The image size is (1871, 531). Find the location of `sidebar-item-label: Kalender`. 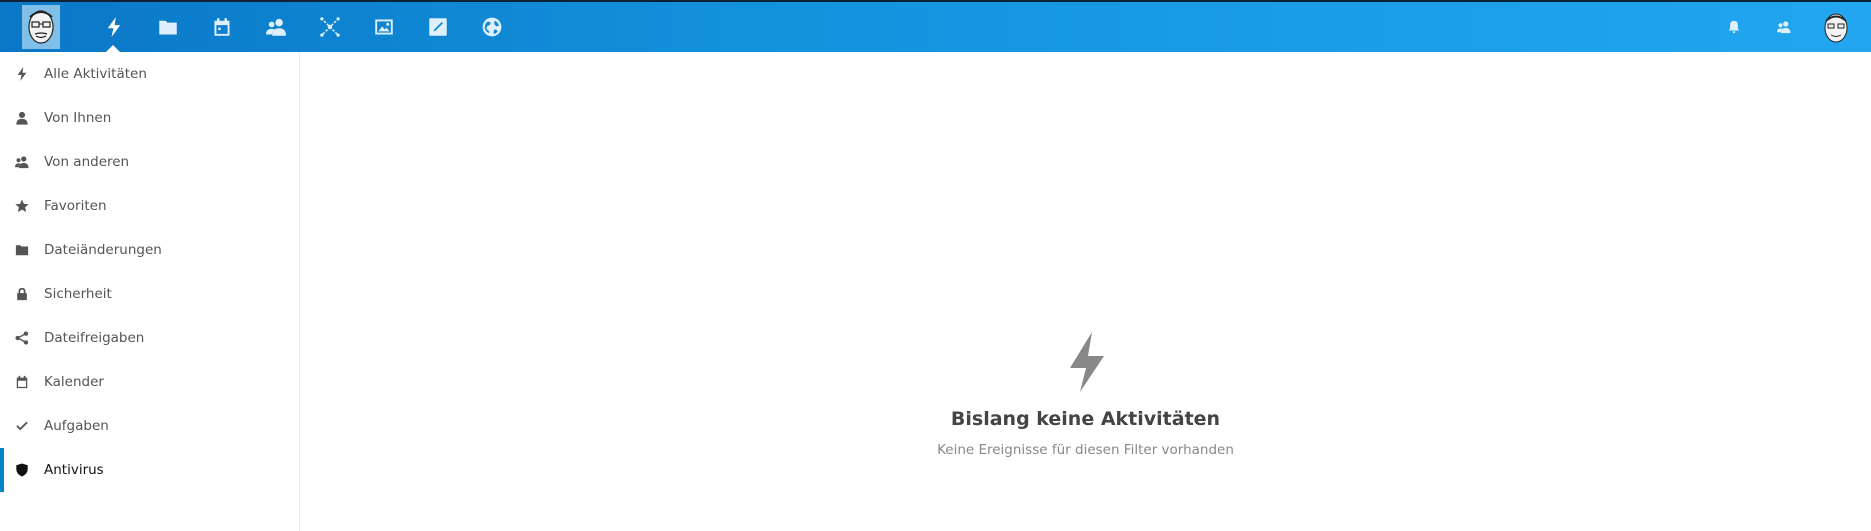

sidebar-item-label: Kalender is located at coordinates (74, 382).